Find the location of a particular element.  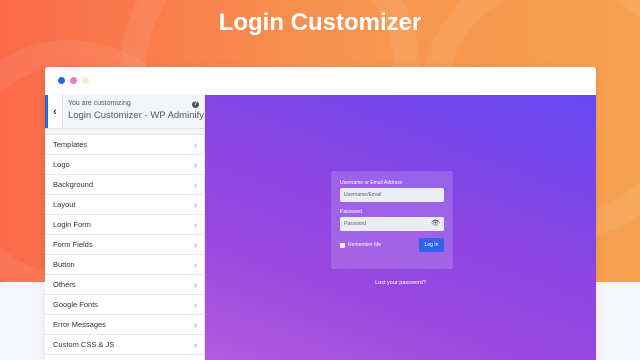

login-button: Log In is located at coordinates (431, 245).